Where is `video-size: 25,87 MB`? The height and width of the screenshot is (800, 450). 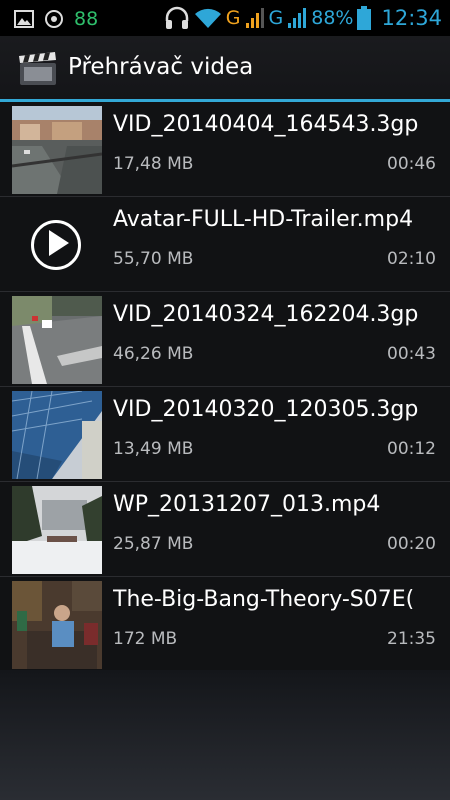
video-size: 25,87 MB is located at coordinates (153, 544).